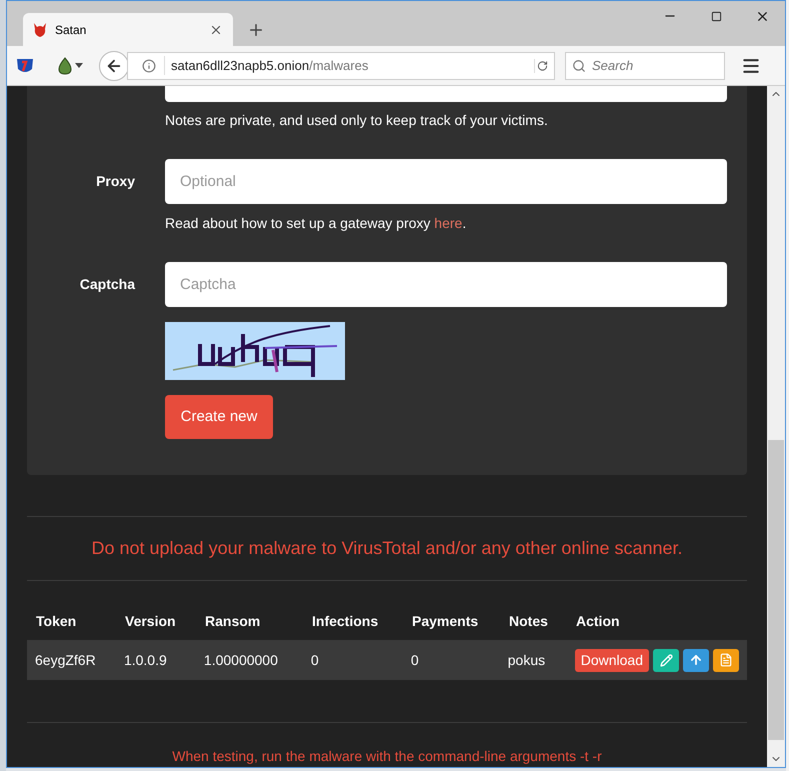 This screenshot has height=771, width=789. I want to click on edit-button, so click(666, 660).